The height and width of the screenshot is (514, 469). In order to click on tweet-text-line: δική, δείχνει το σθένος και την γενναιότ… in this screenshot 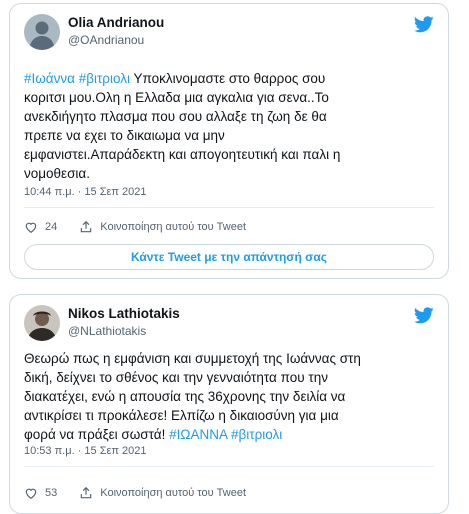, I will do `click(176, 377)`.